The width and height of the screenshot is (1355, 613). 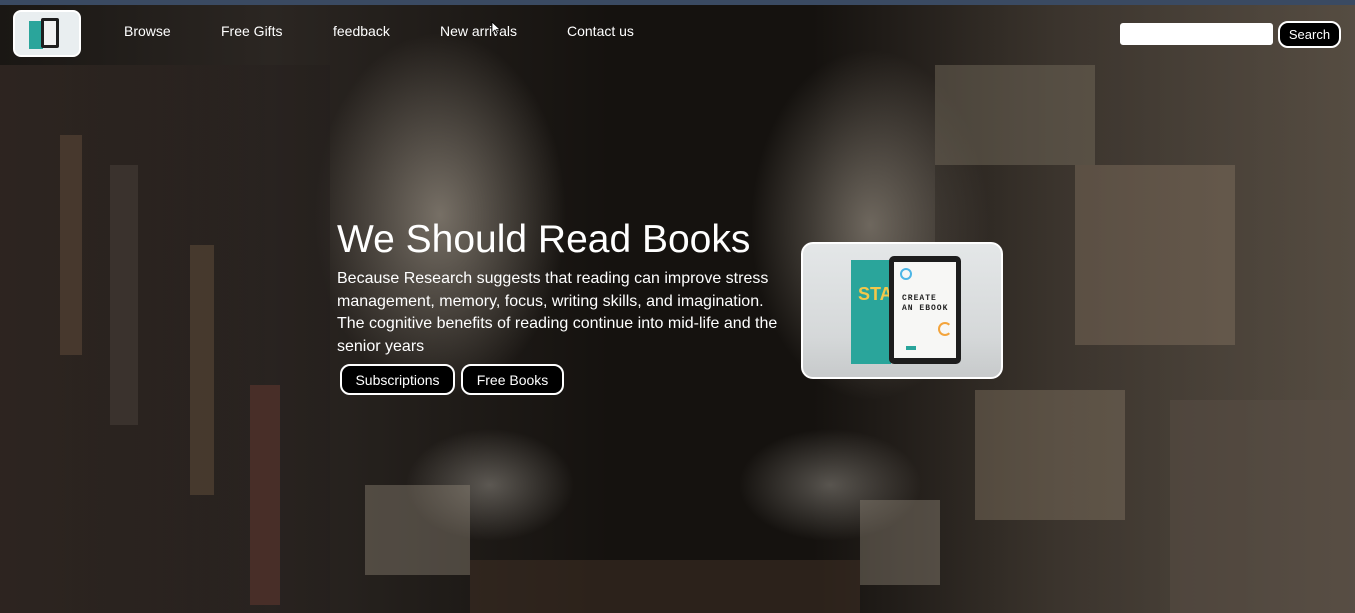 I want to click on mouse-cursor-icon, so click(x=496, y=28).